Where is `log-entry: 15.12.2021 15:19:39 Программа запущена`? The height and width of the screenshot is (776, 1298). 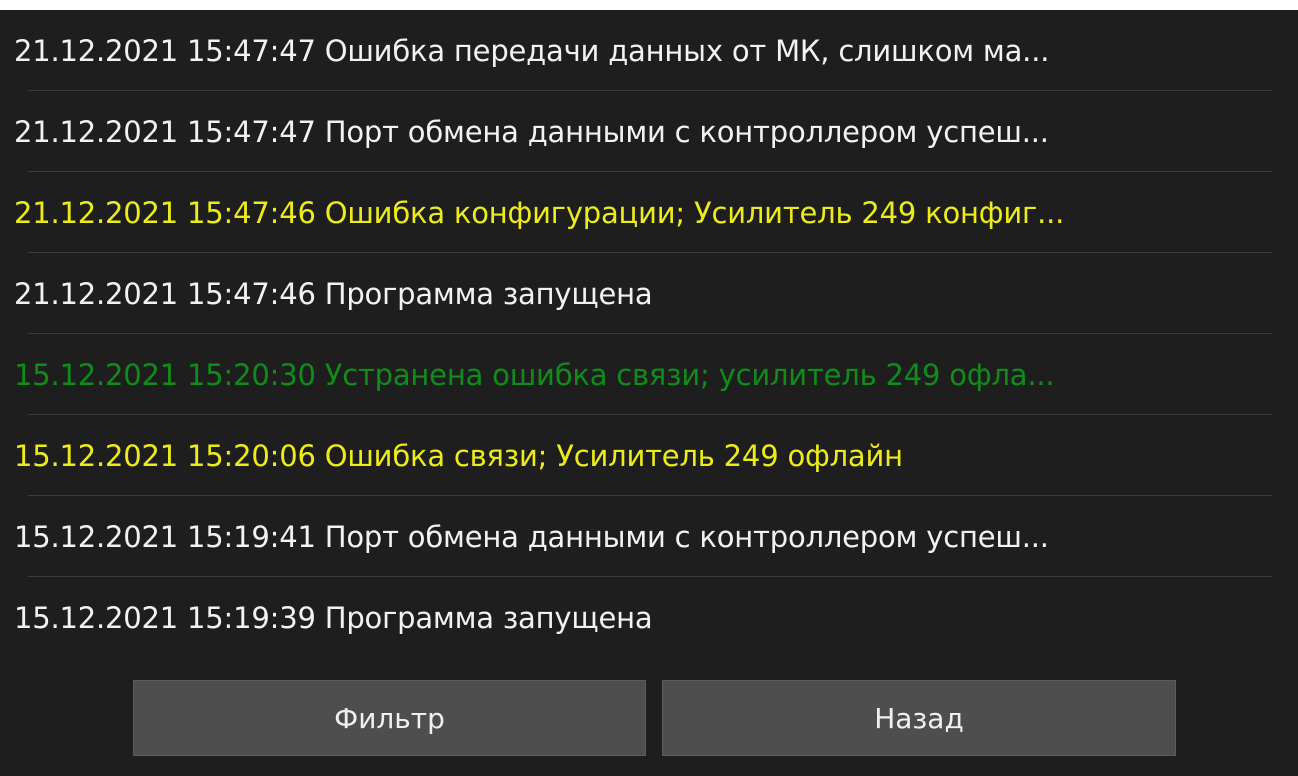
log-entry: 15.12.2021 15:19:39 Программа запущена is located at coordinates (649, 617).